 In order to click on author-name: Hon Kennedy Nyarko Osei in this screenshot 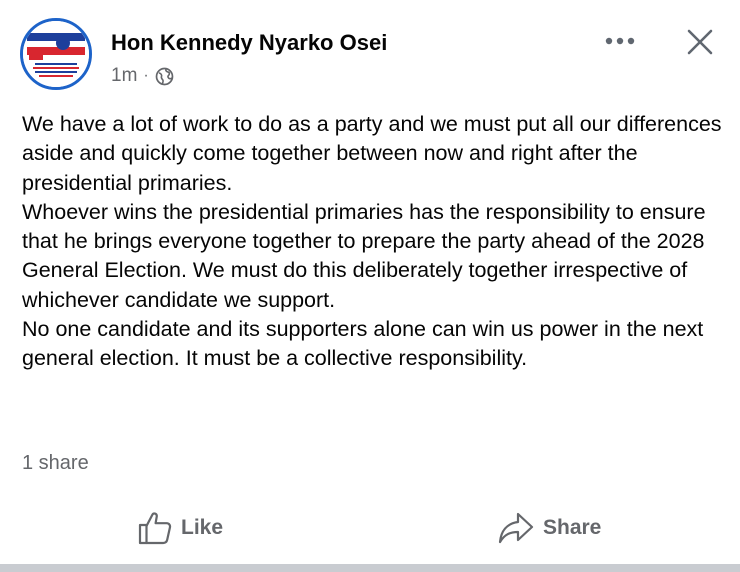, I will do `click(249, 43)`.